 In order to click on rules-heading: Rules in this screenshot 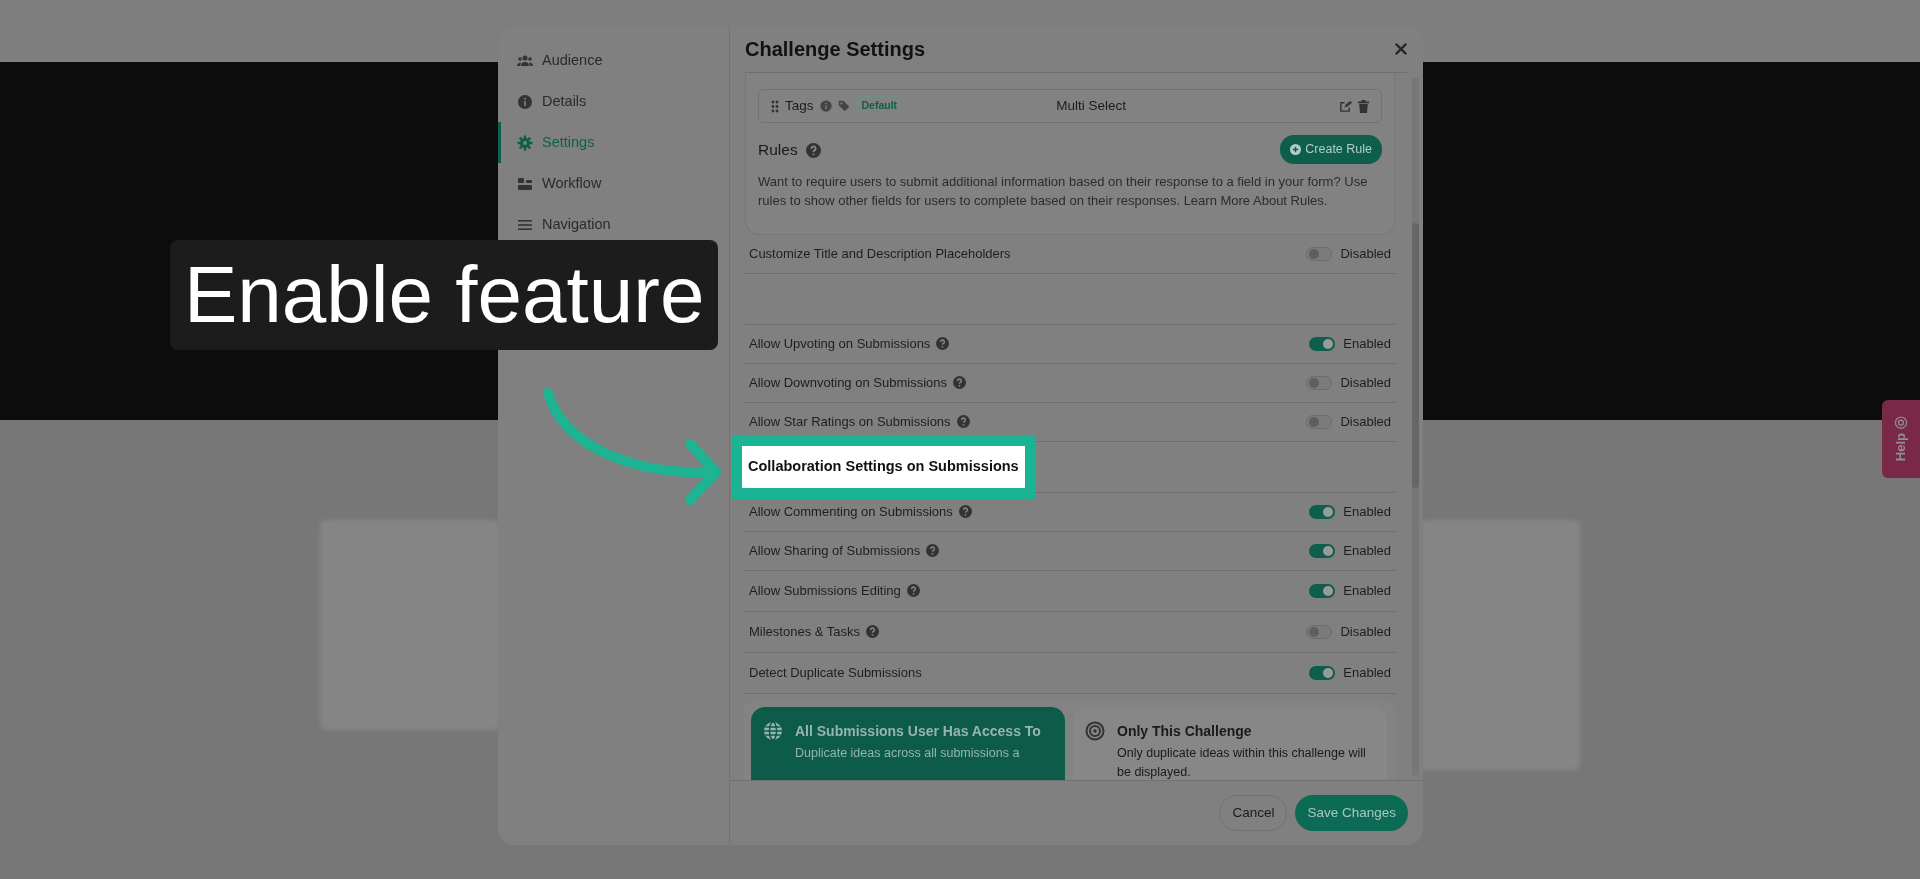, I will do `click(789, 149)`.